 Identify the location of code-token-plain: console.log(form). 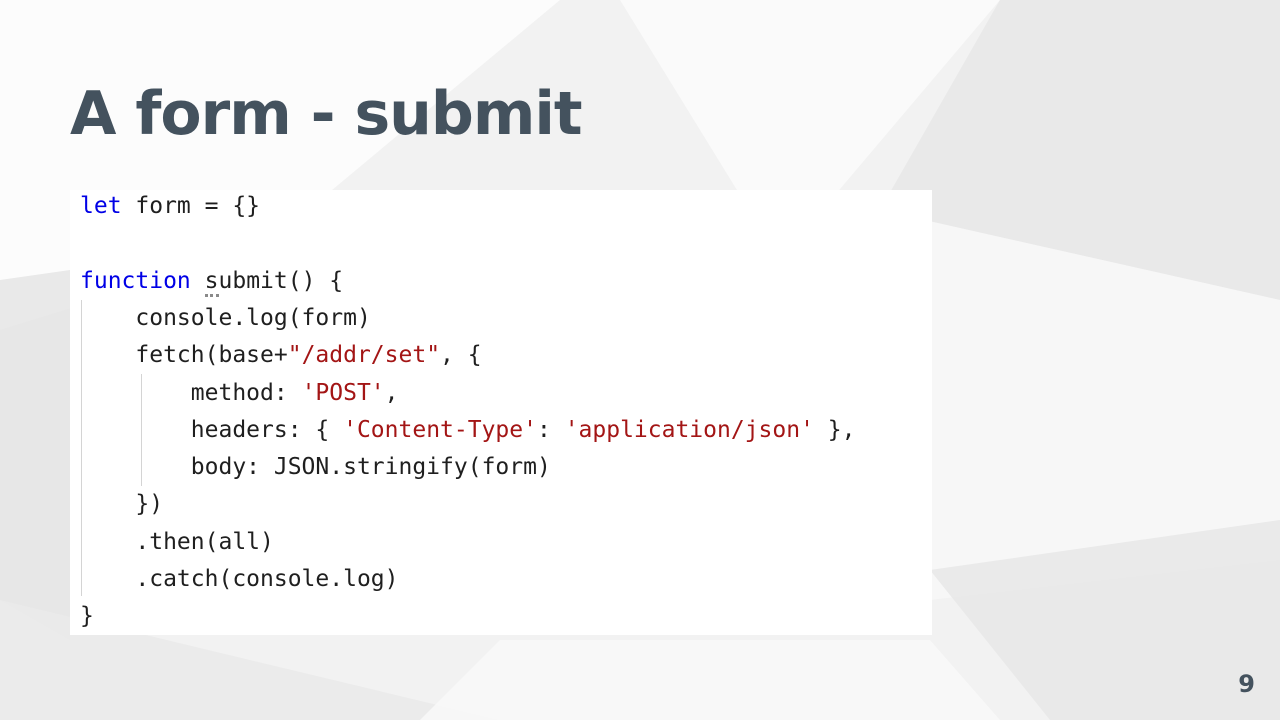
(225, 318).